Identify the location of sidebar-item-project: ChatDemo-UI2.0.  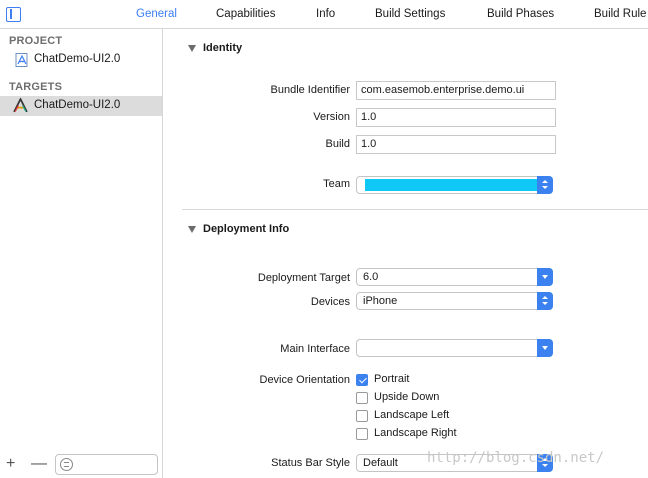
(81, 60).